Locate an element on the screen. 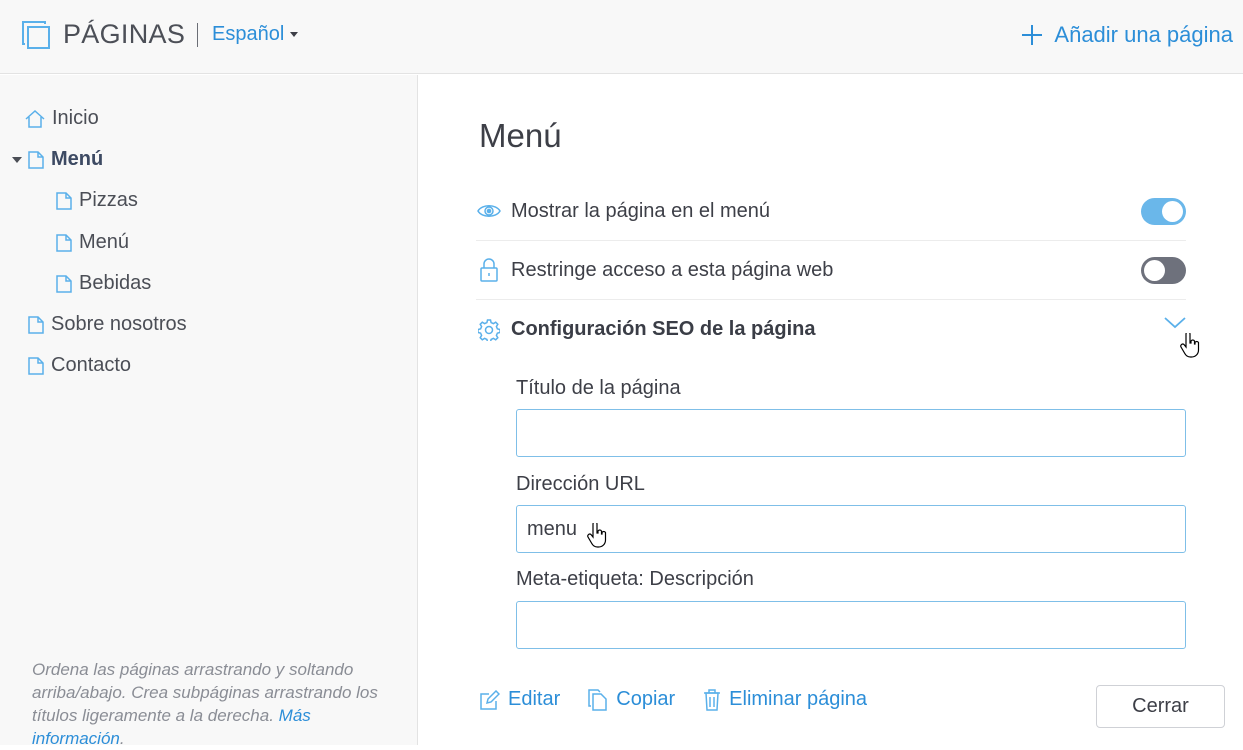  sidebar-item-inicio: Inicio is located at coordinates (62, 118).